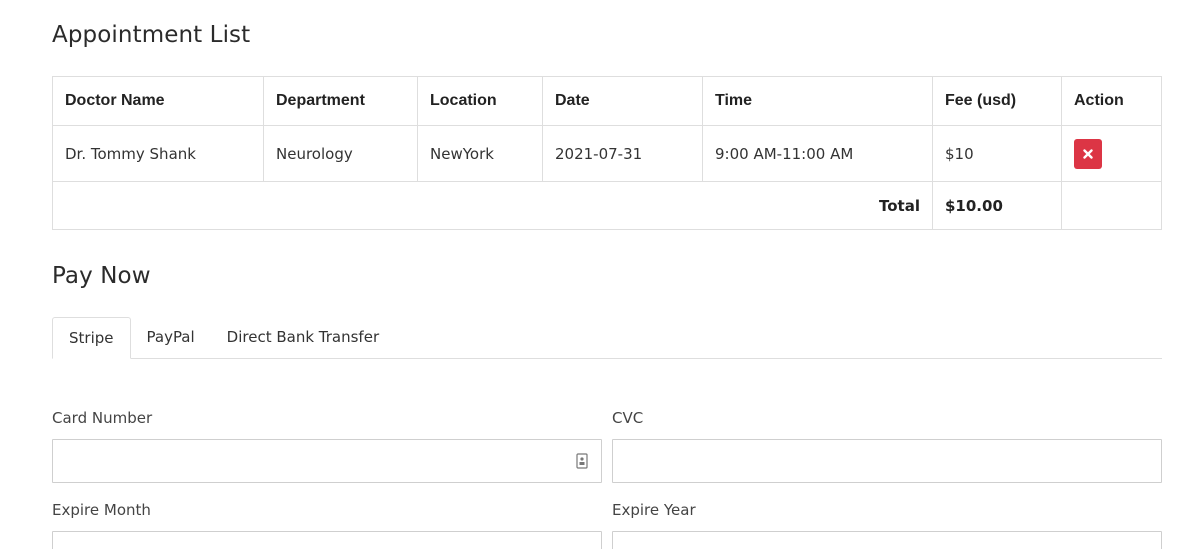  Describe the element at coordinates (628, 418) in the screenshot. I see `cvc-label: CVC` at that location.